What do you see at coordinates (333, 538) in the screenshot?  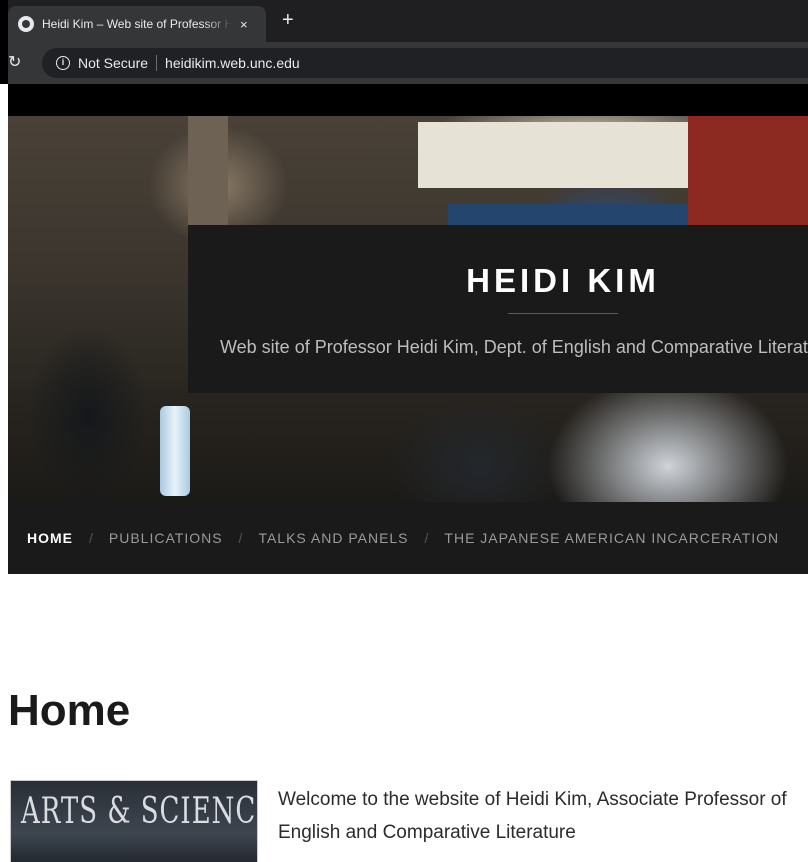 I see `nav-item-talks-and-panels: TALKS AND PANELS` at bounding box center [333, 538].